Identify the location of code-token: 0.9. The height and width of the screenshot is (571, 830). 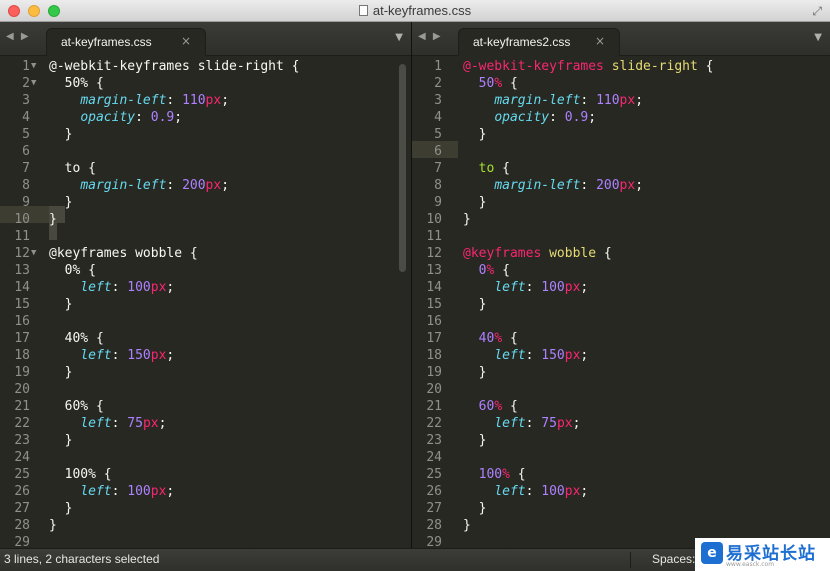
(576, 117).